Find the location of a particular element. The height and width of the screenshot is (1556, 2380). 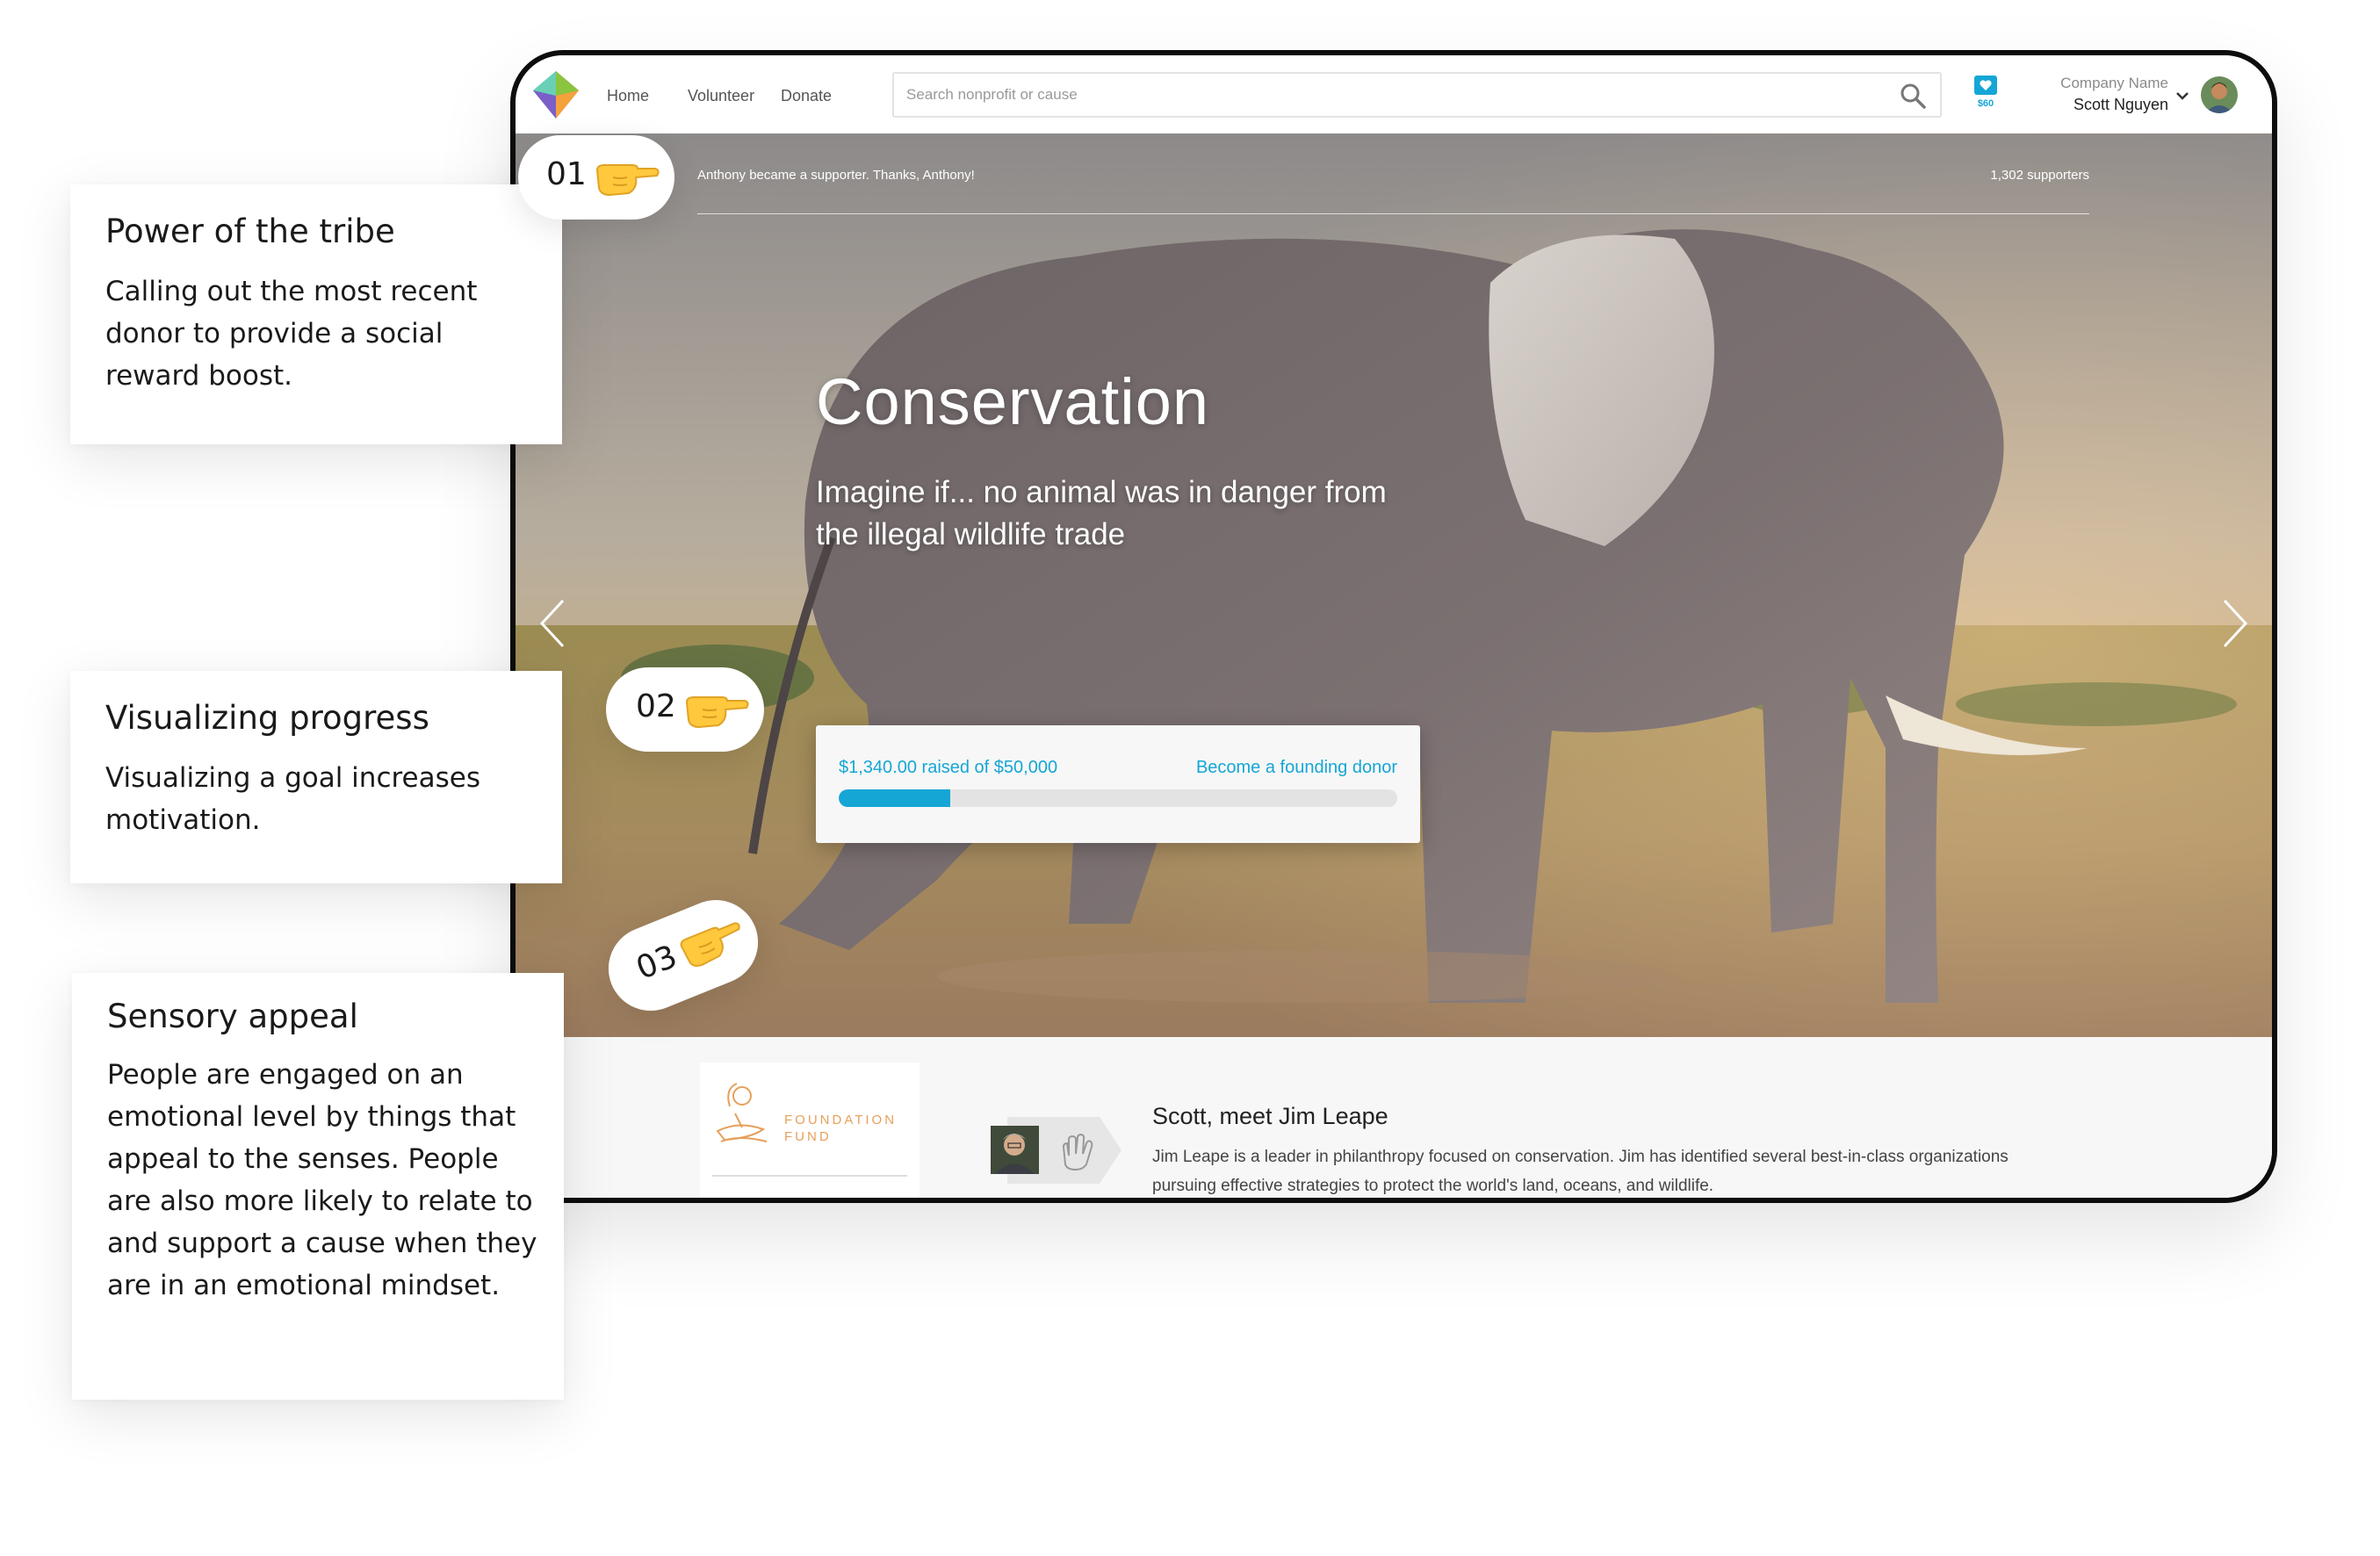

progress-bar-fill is located at coordinates (895, 798).